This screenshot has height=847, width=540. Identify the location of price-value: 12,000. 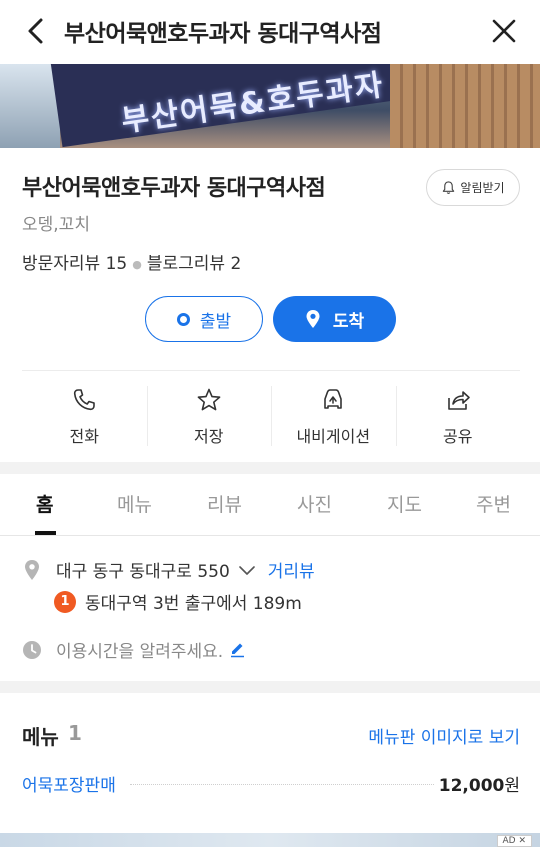
(471, 786).